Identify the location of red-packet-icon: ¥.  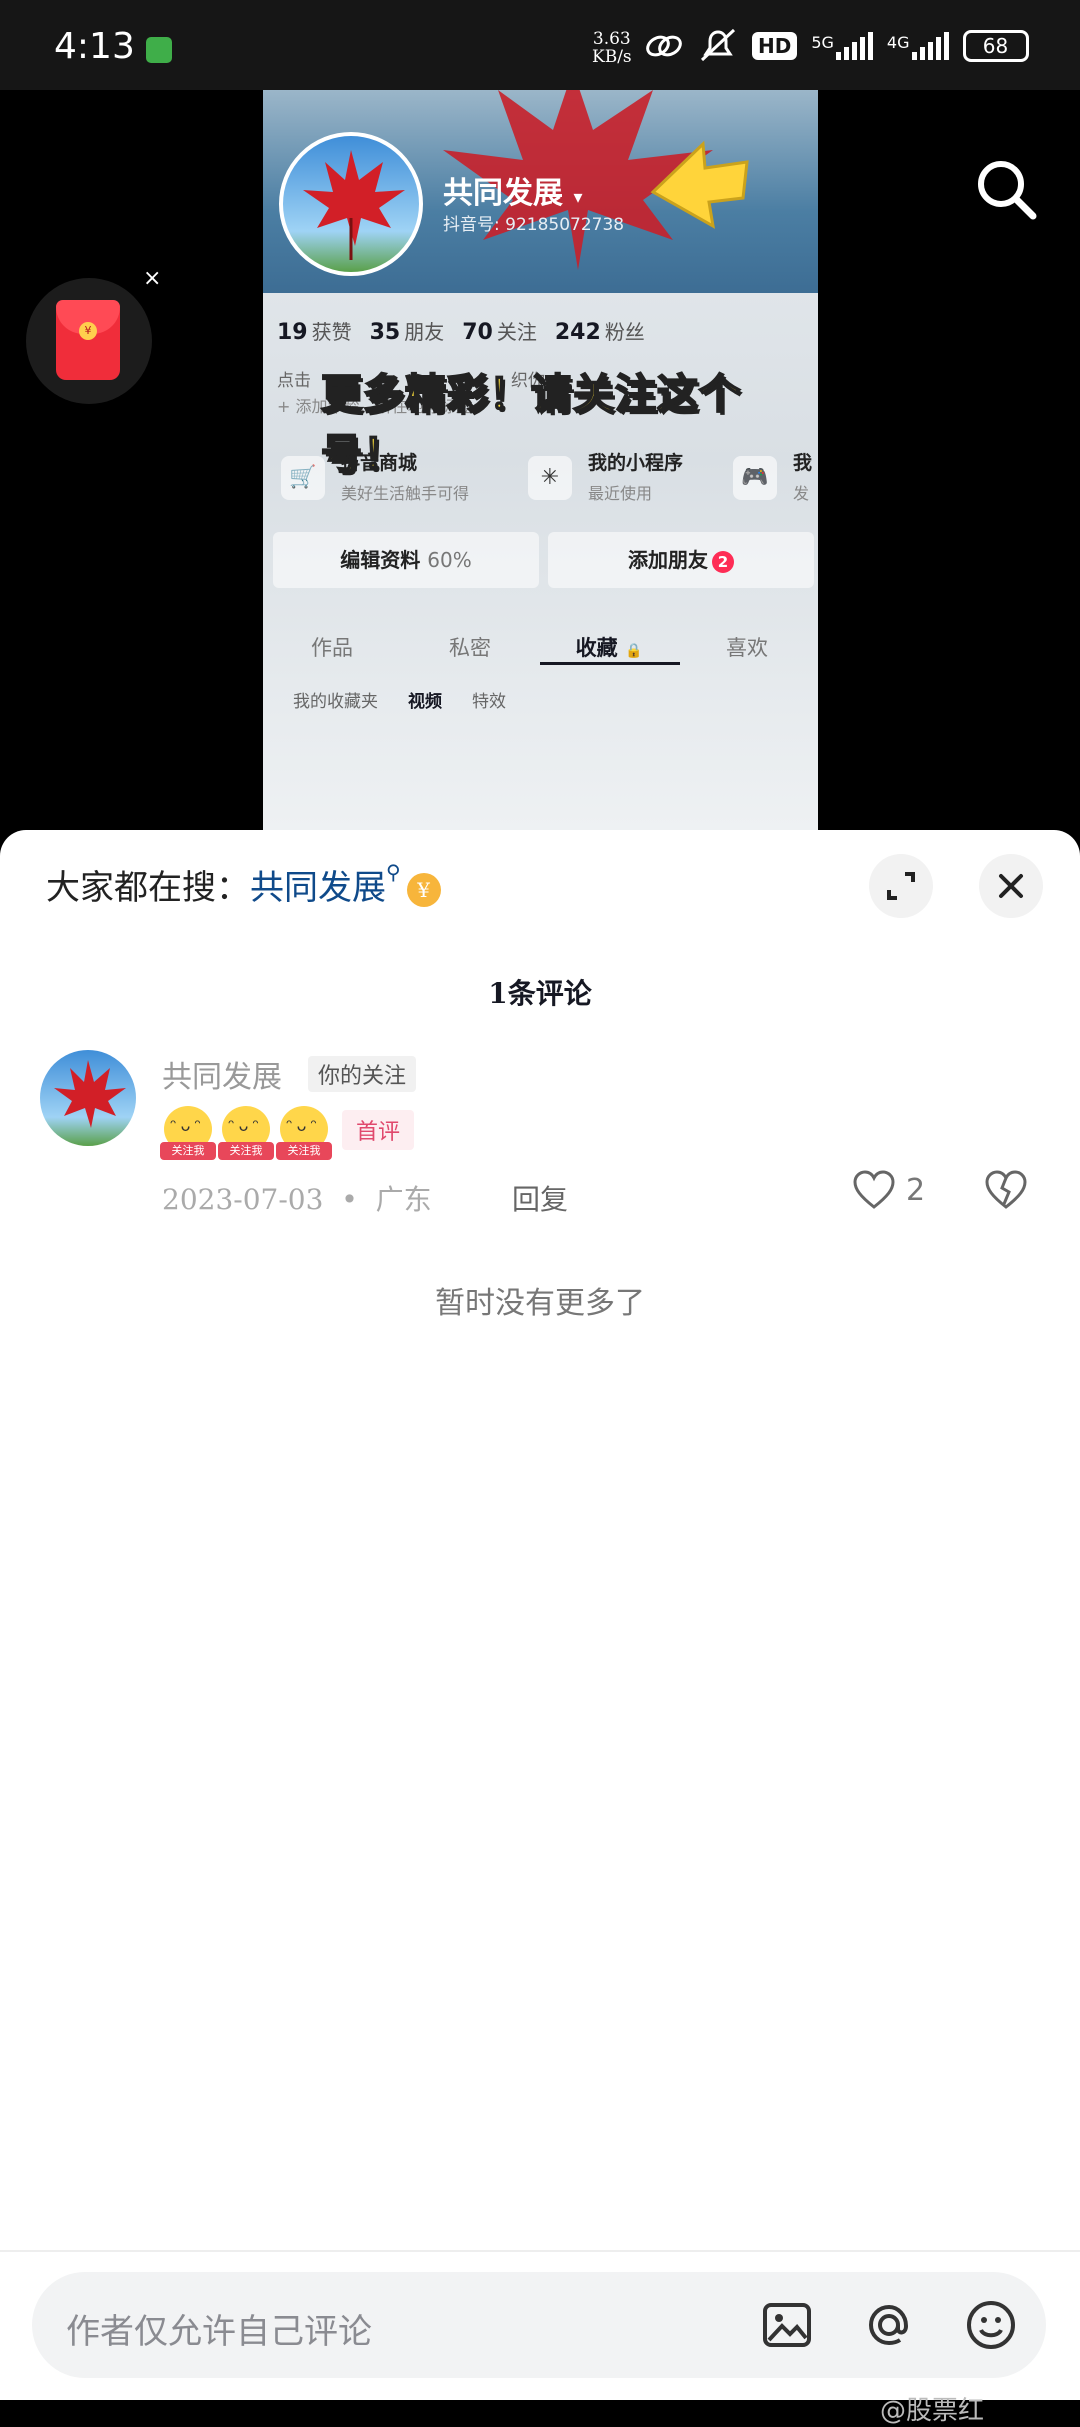
(88, 340).